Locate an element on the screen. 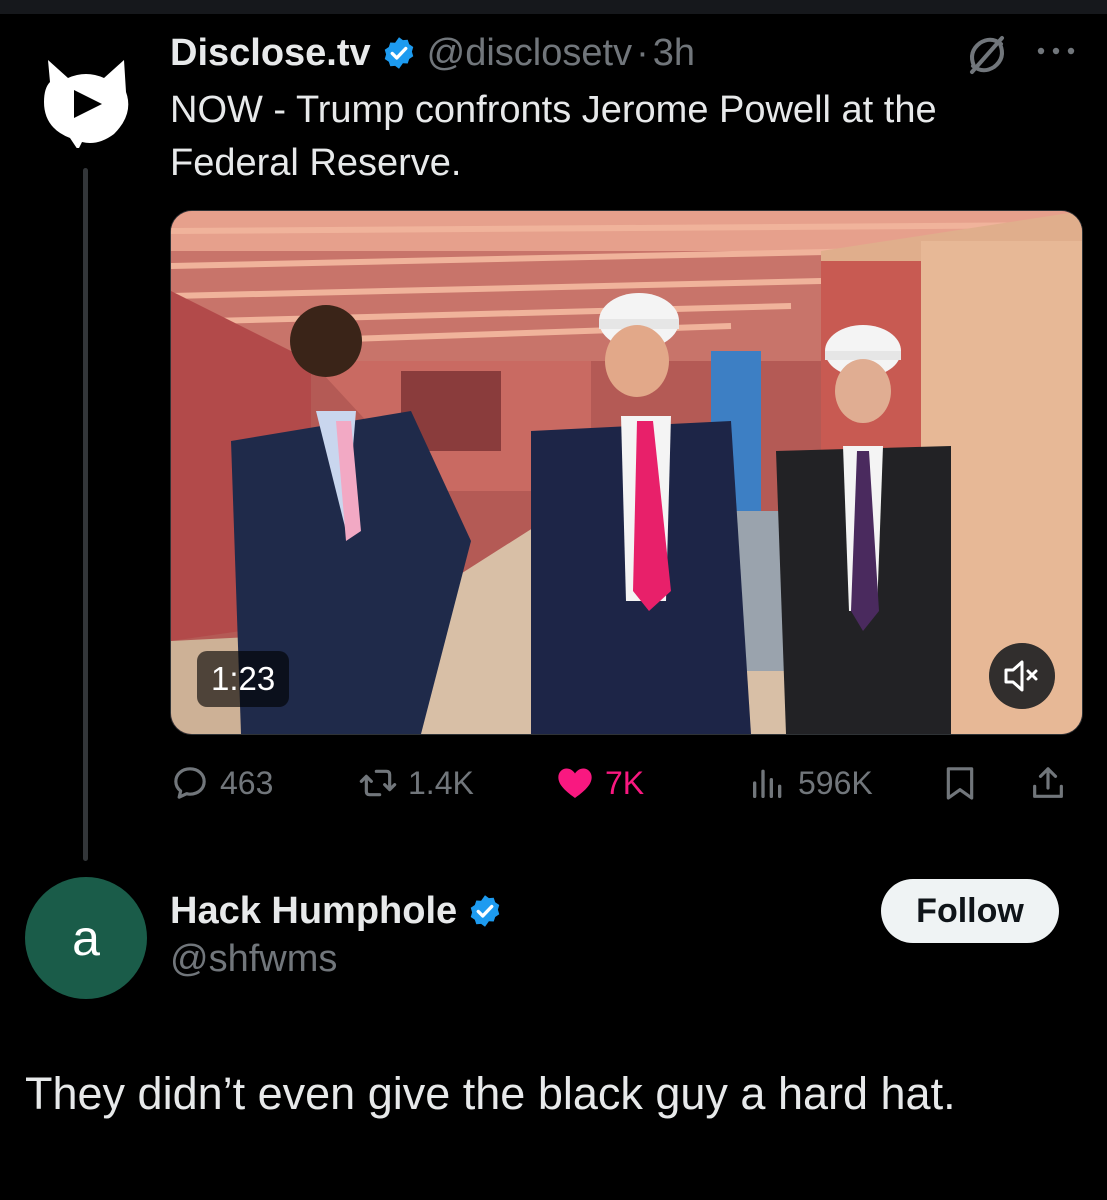 This screenshot has width=1107, height=1200. retweet-button: 1.4K is located at coordinates (416, 783).